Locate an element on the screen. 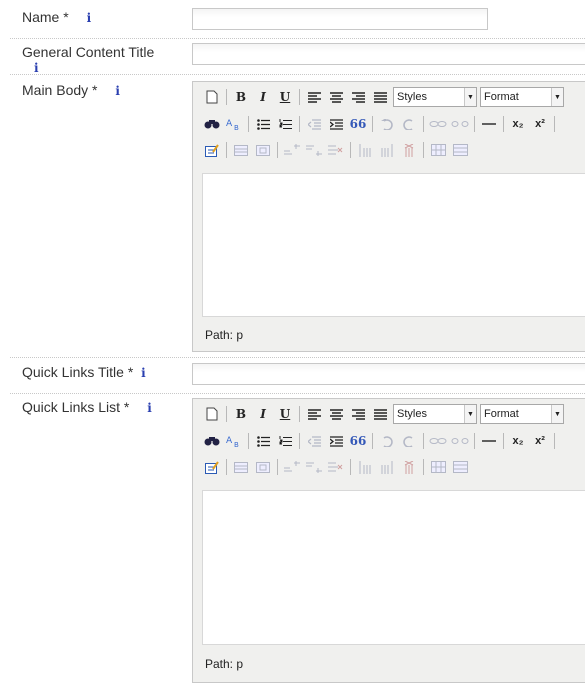 This screenshot has width=585, height=691. quick-links-list-content-area is located at coordinates (393, 567).